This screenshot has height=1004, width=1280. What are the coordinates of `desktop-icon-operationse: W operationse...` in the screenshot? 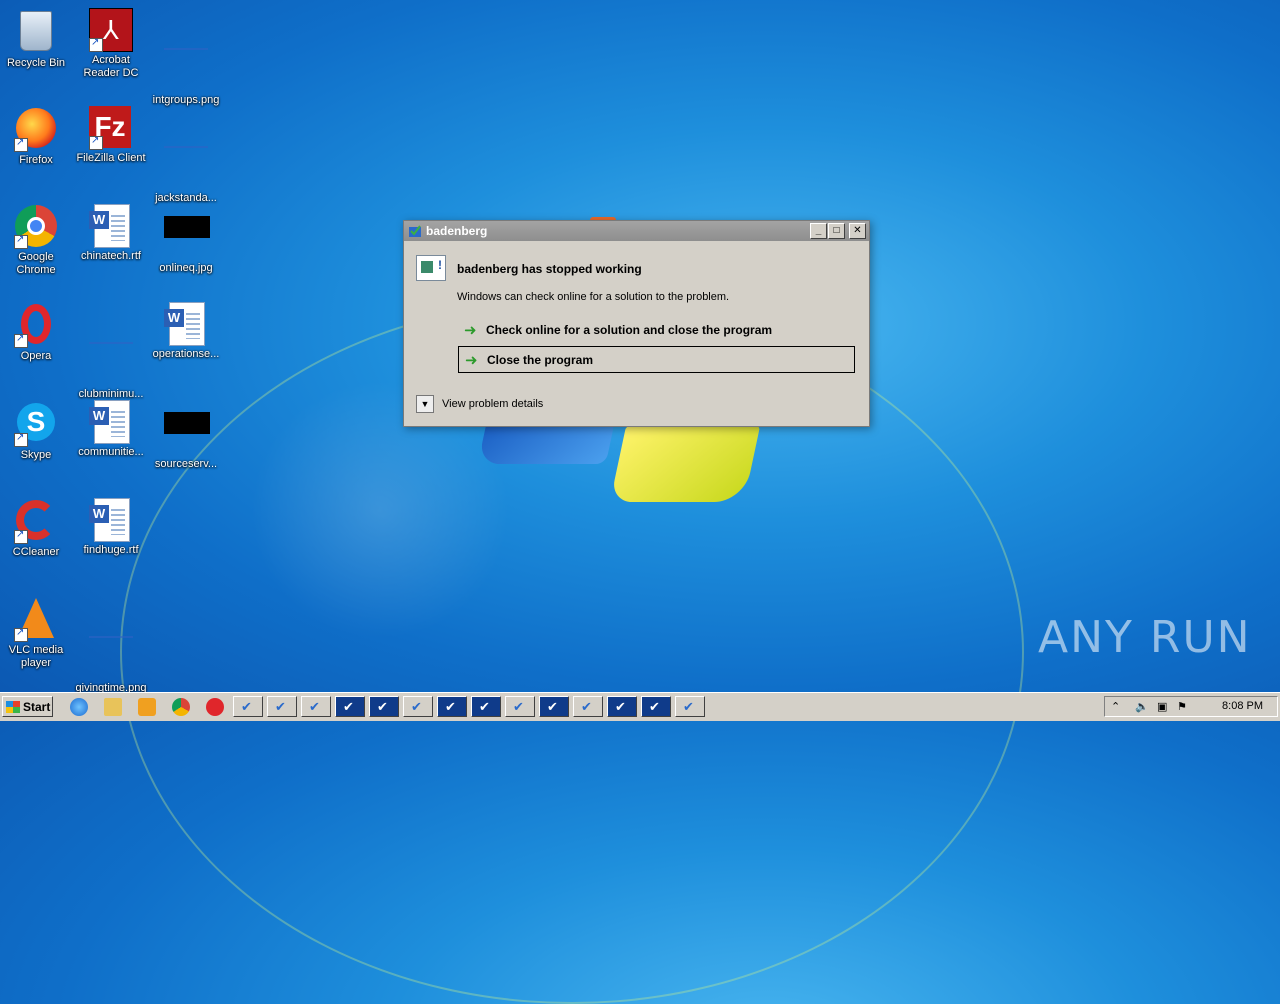 It's located at (186, 331).